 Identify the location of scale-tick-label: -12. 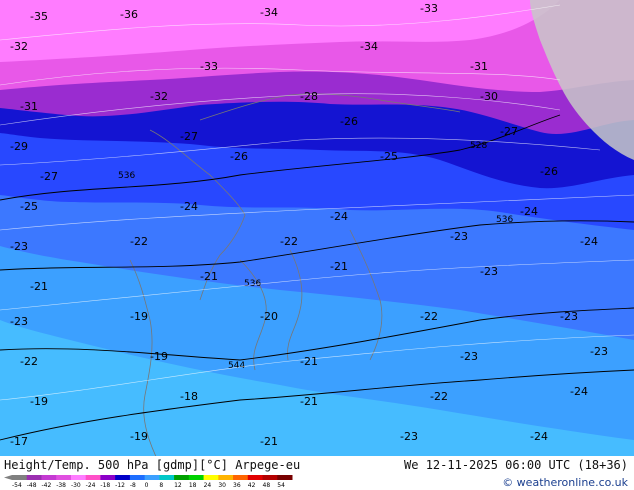
(120, 485).